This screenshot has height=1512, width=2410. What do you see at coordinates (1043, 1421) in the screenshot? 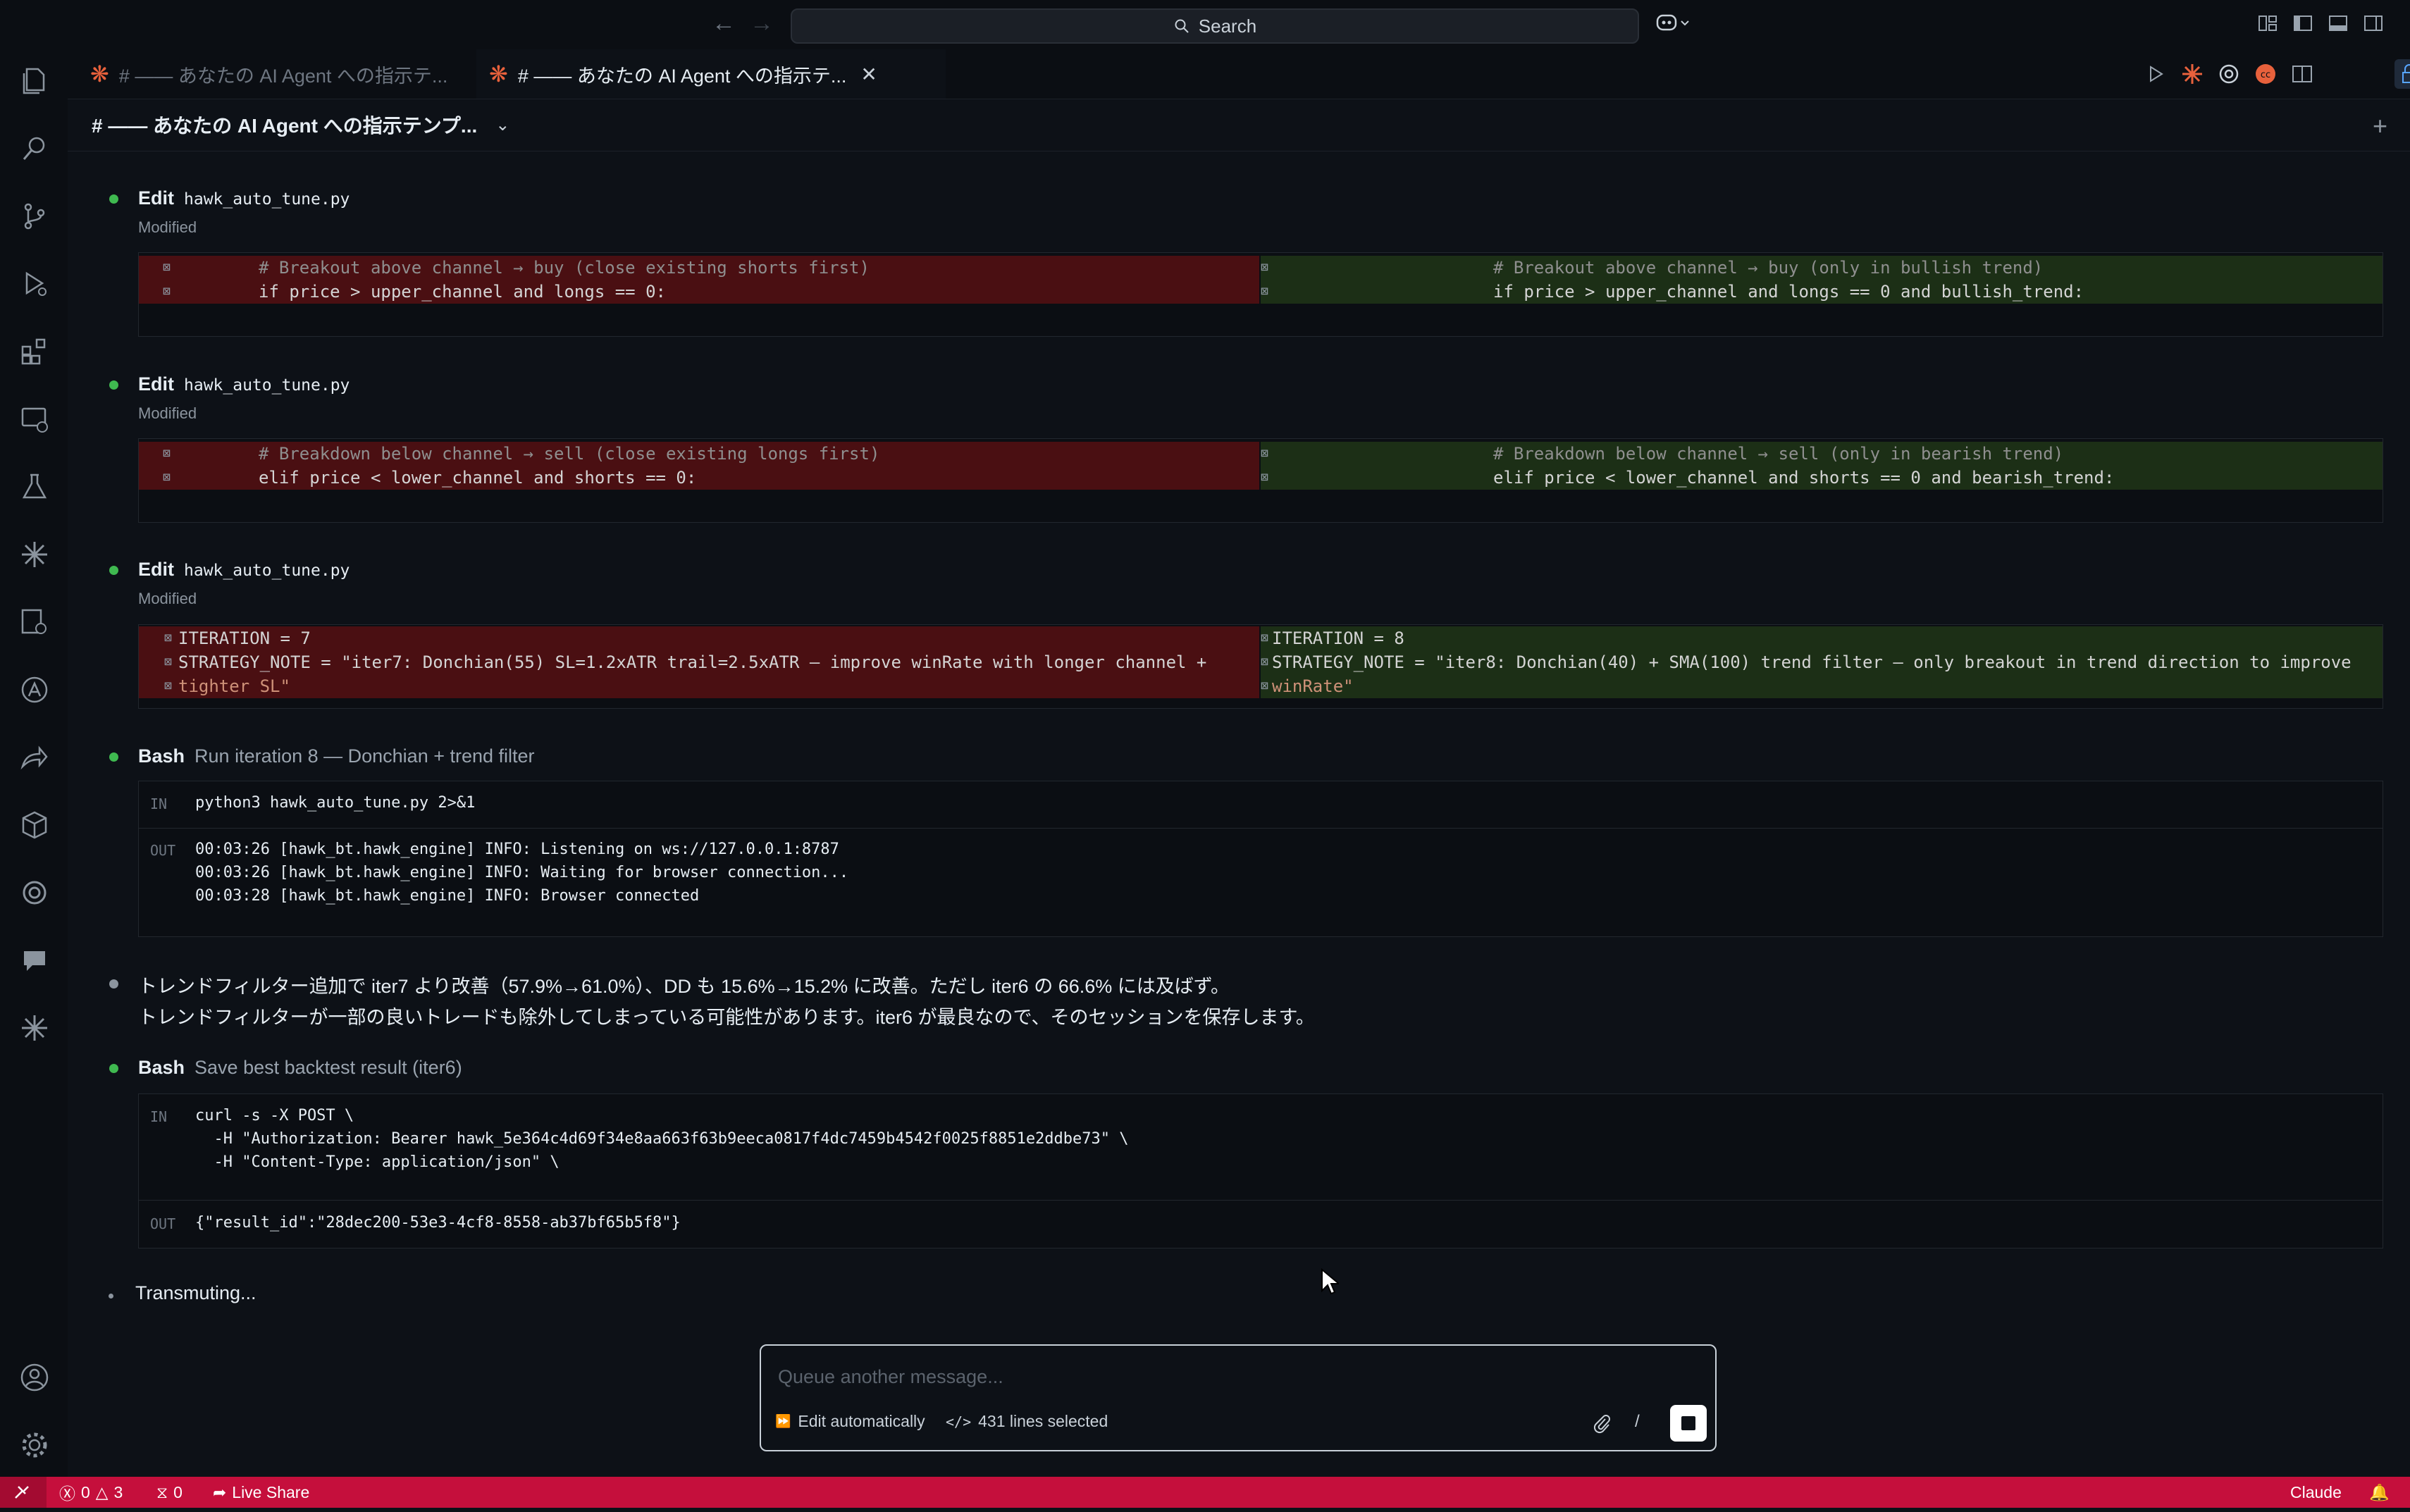
I see `selection-label: 431 lines selected` at bounding box center [1043, 1421].